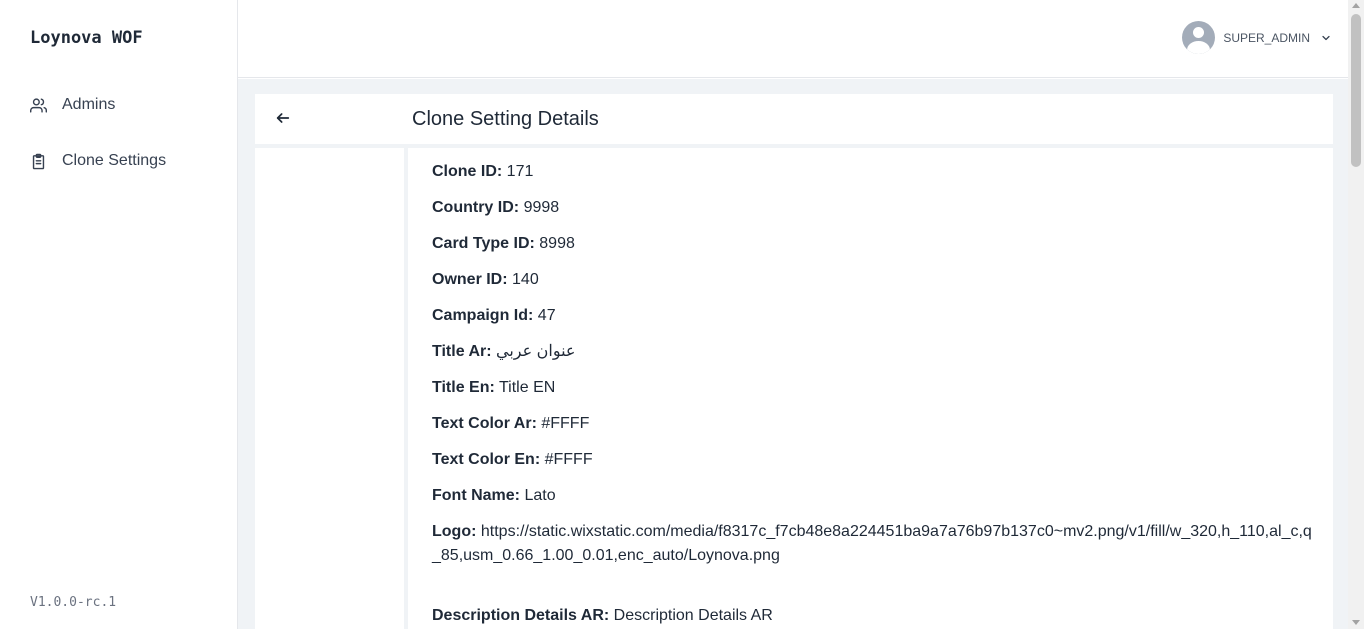 This screenshot has width=1364, height=629. I want to click on detail-clone-id: Clone ID: 171, so click(483, 171).